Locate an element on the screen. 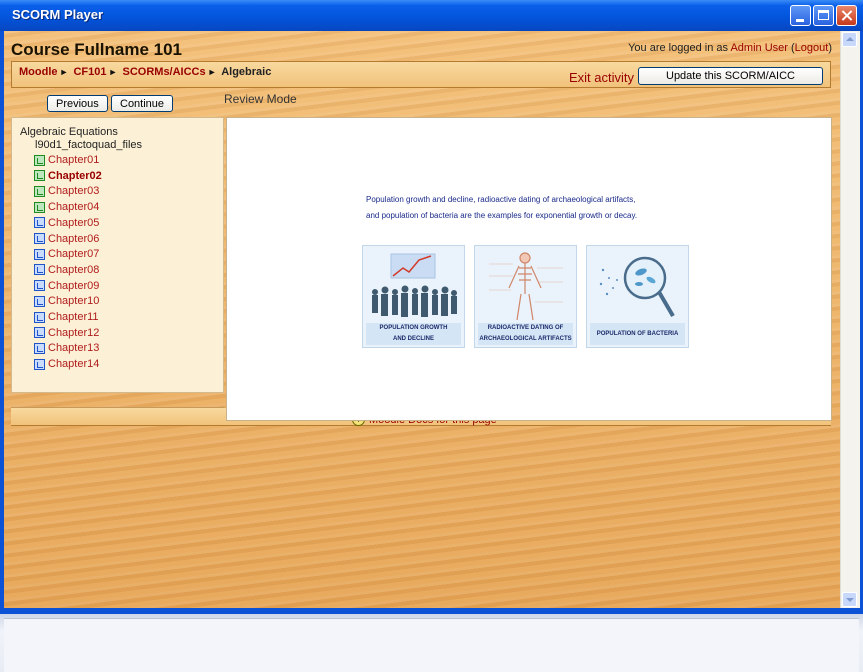  card-caption: POPULATION OF BACTERIA is located at coordinates (637, 334).